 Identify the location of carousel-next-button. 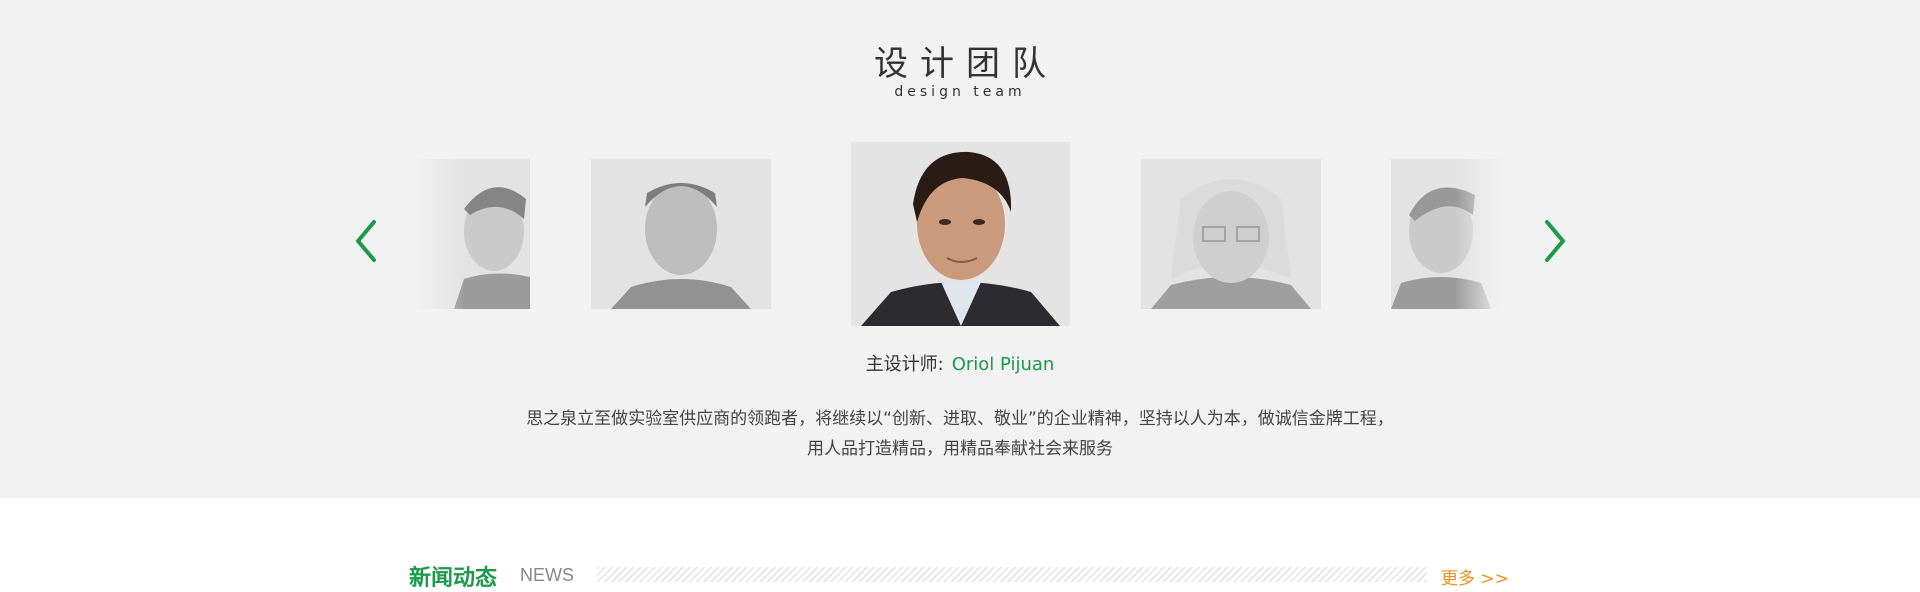
(1554, 241).